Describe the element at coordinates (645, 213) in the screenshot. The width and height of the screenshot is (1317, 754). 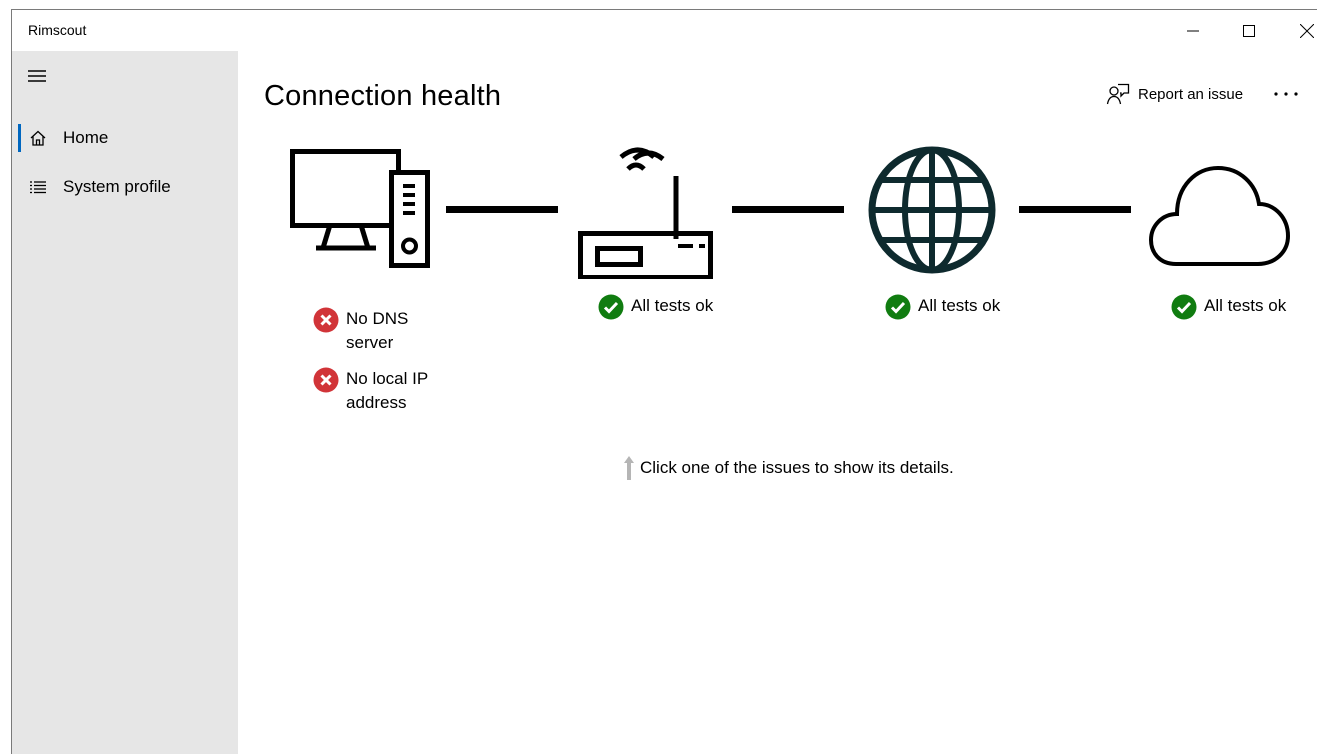
I see `router-icon` at that location.